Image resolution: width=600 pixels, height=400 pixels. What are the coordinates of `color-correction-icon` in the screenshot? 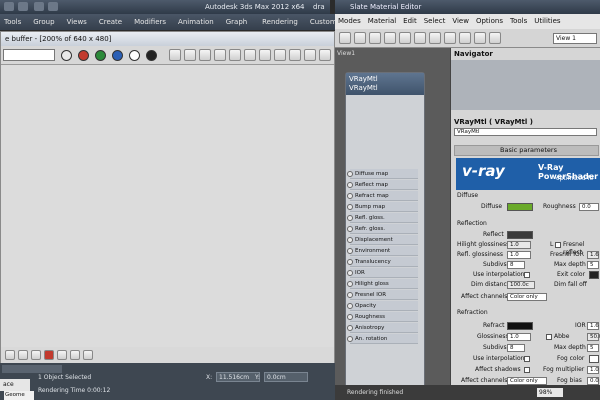 It's located at (280, 55).